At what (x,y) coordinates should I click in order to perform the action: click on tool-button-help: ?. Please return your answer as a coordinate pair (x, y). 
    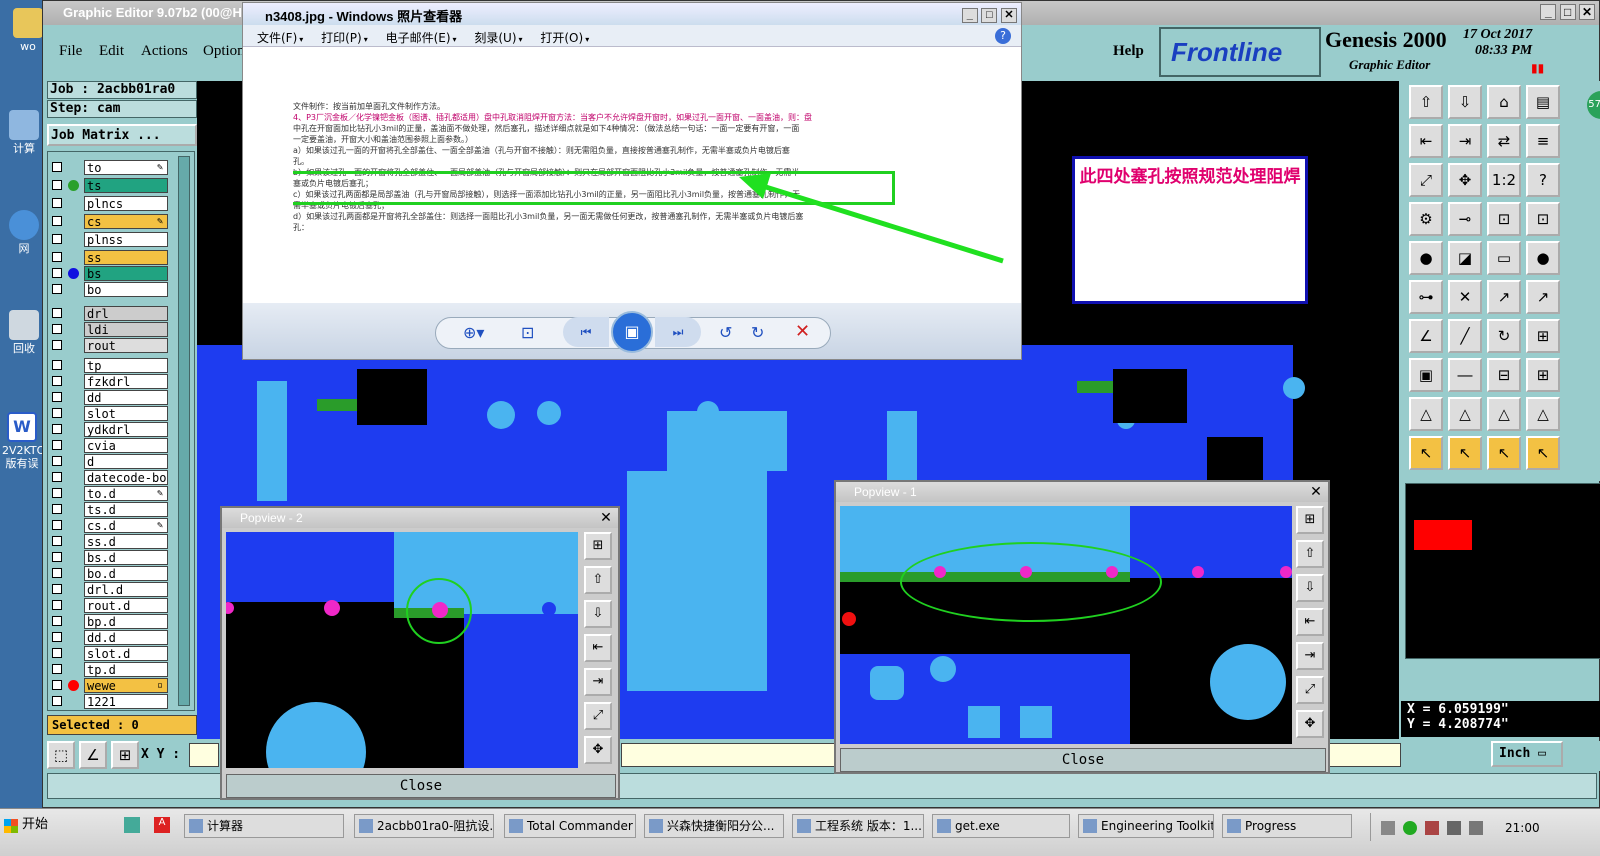
    Looking at the image, I should click on (1543, 180).